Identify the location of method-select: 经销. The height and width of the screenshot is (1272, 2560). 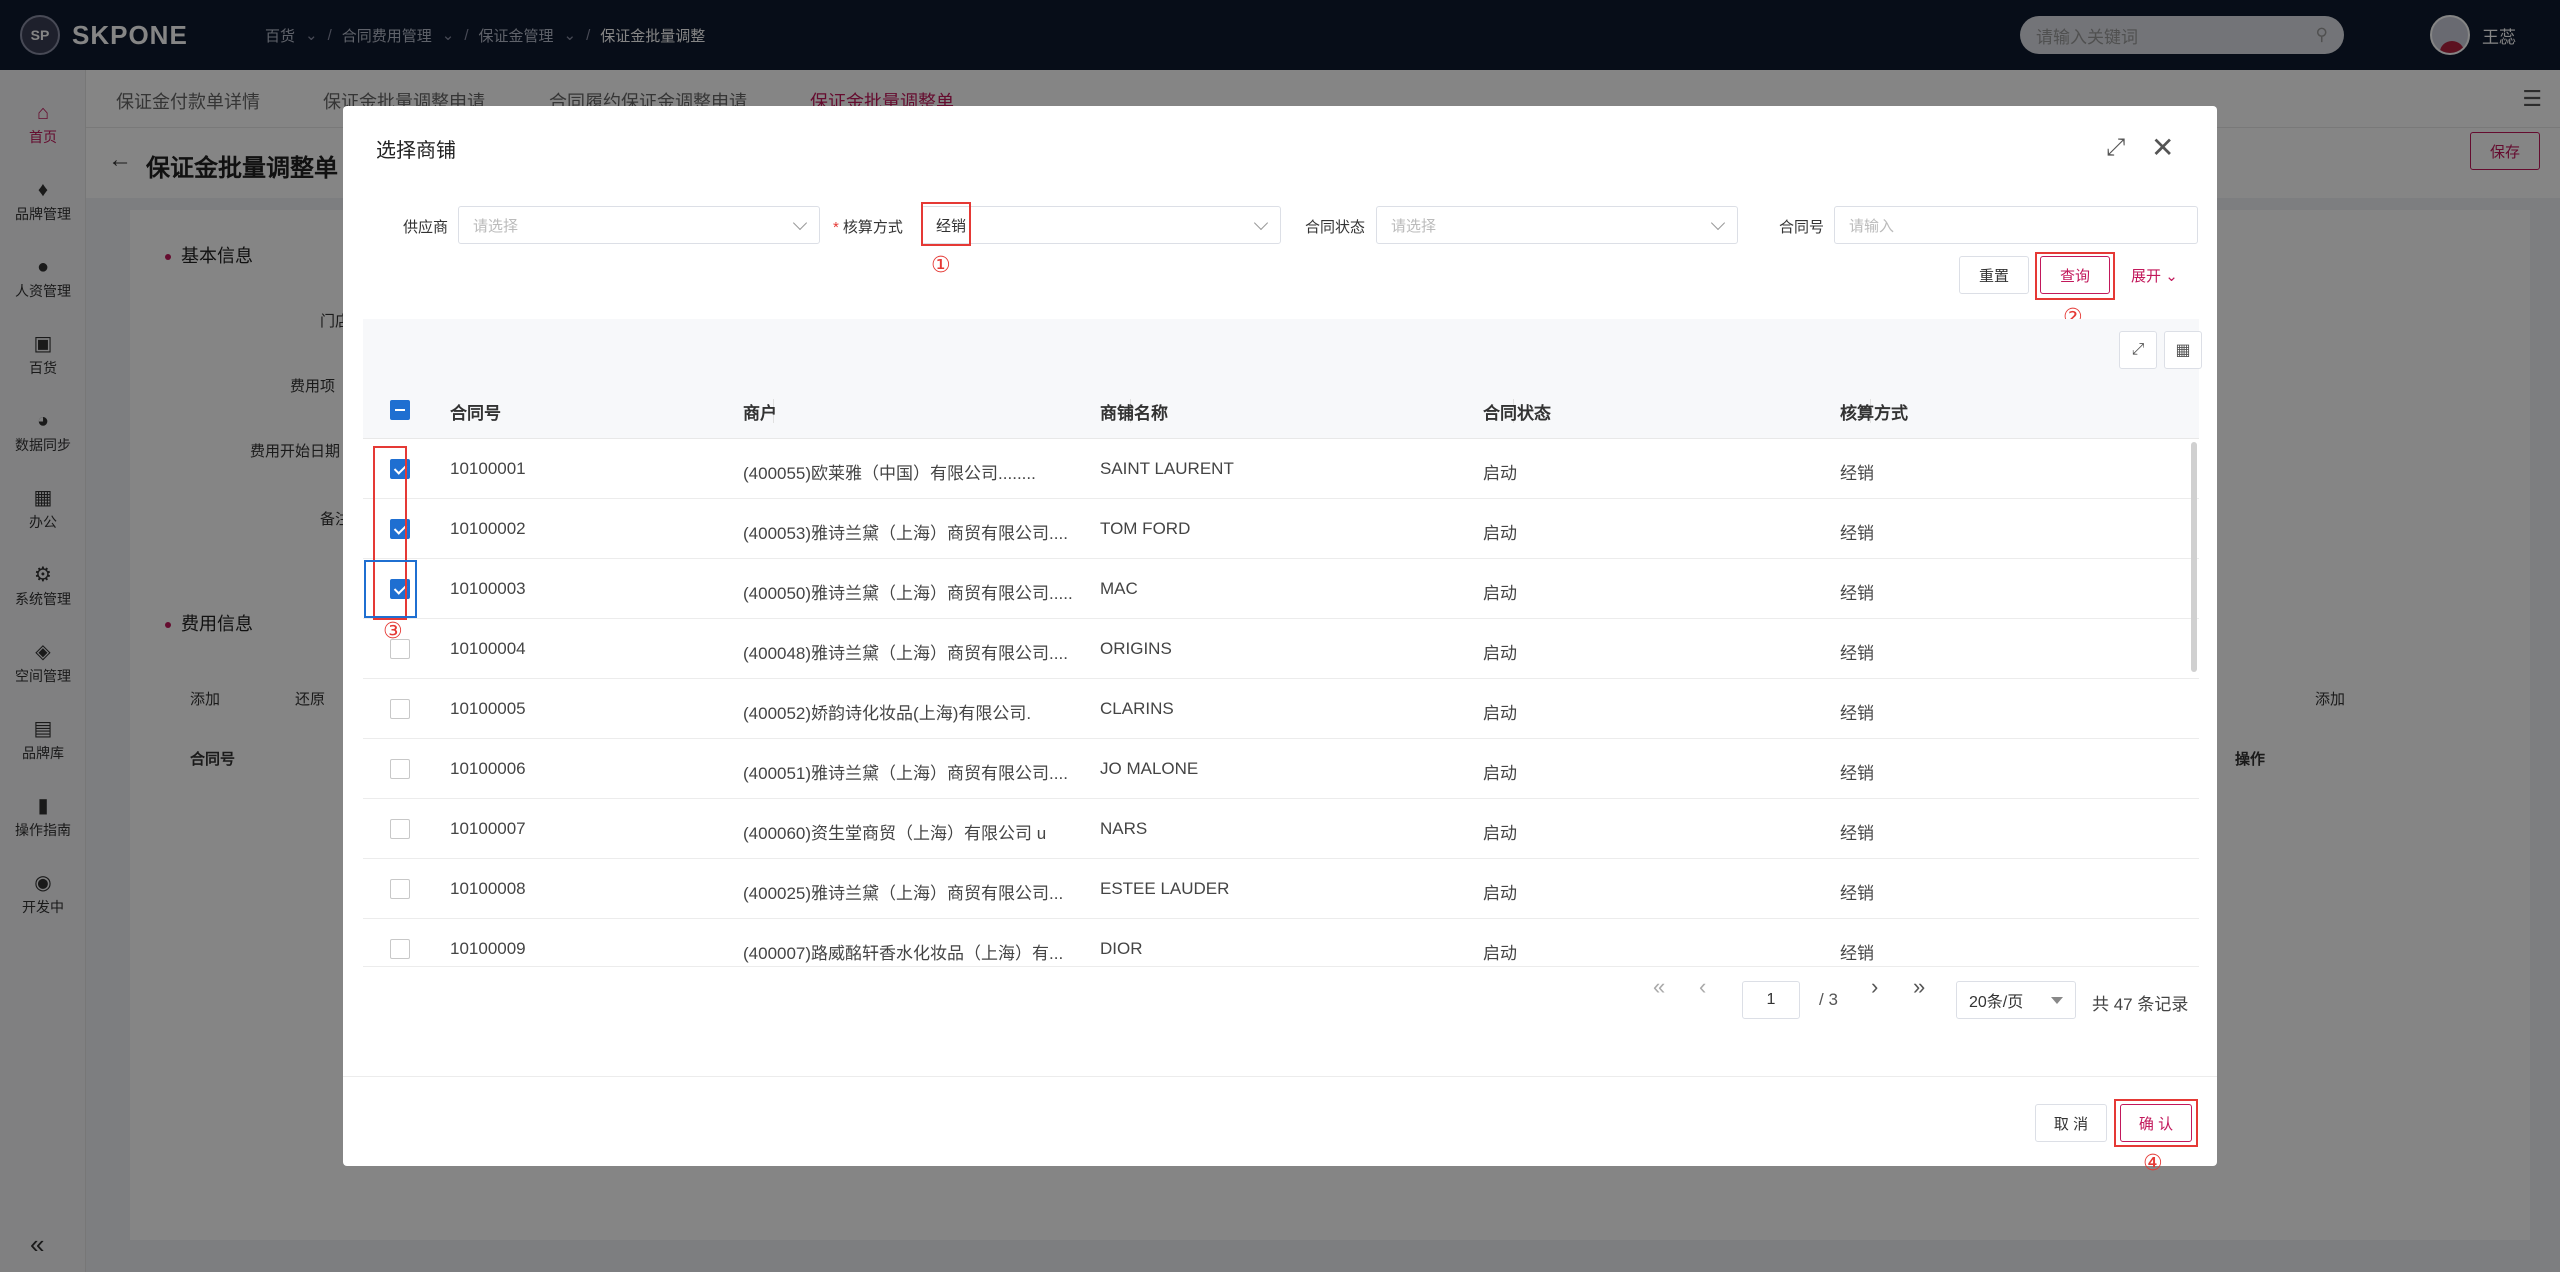
(1101, 225).